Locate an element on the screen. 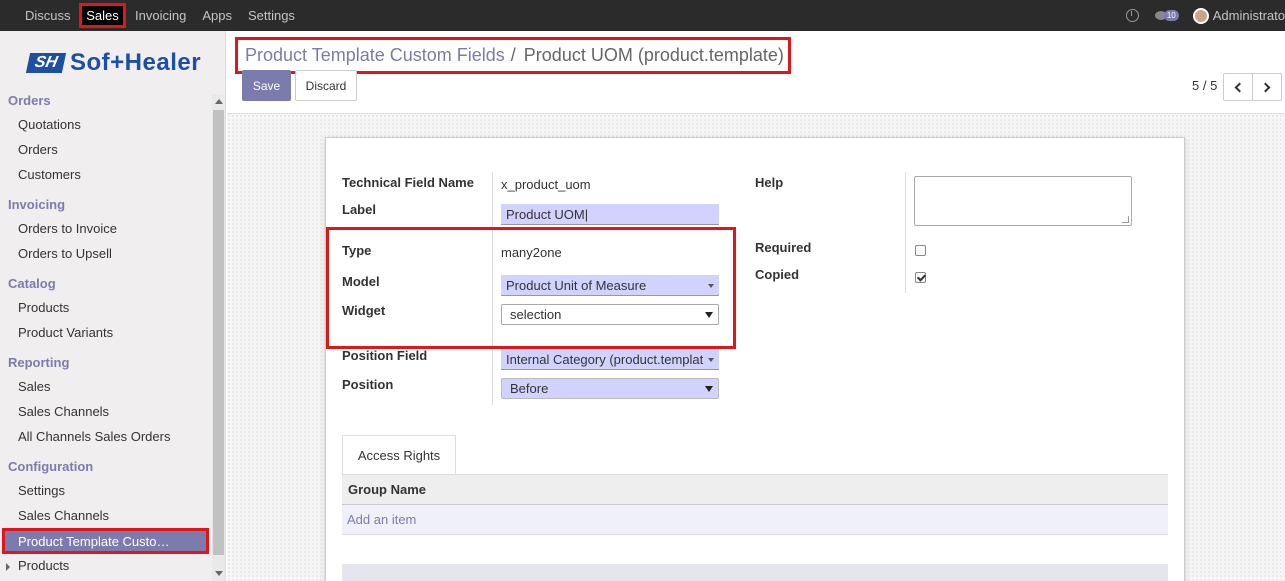 This screenshot has width=1285, height=581. logo-mark: SH is located at coordinates (46, 63).